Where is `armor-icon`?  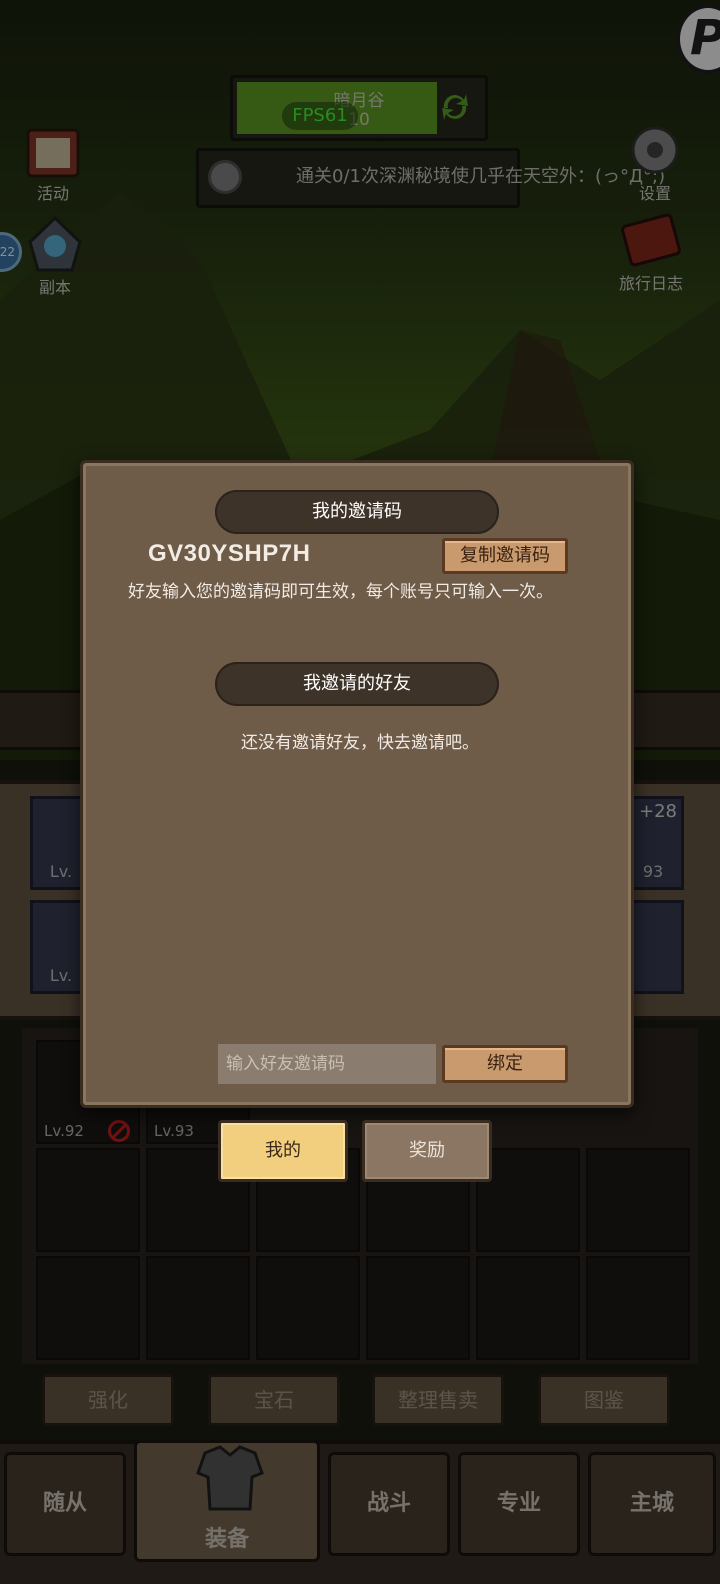 armor-icon is located at coordinates (230, 1478).